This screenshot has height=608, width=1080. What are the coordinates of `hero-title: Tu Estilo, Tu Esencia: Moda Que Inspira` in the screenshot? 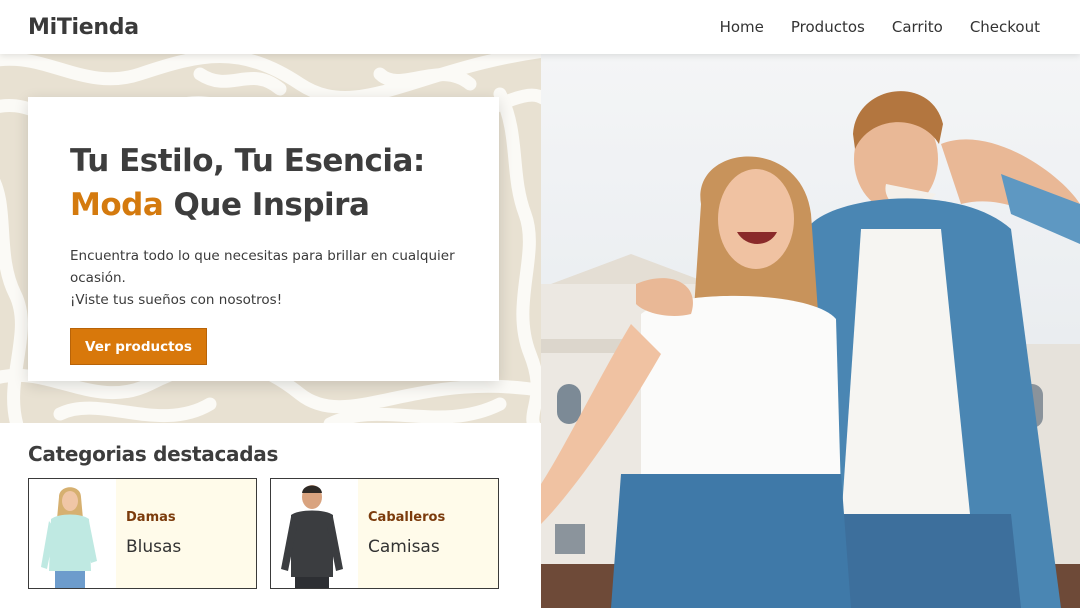 It's located at (284, 183).